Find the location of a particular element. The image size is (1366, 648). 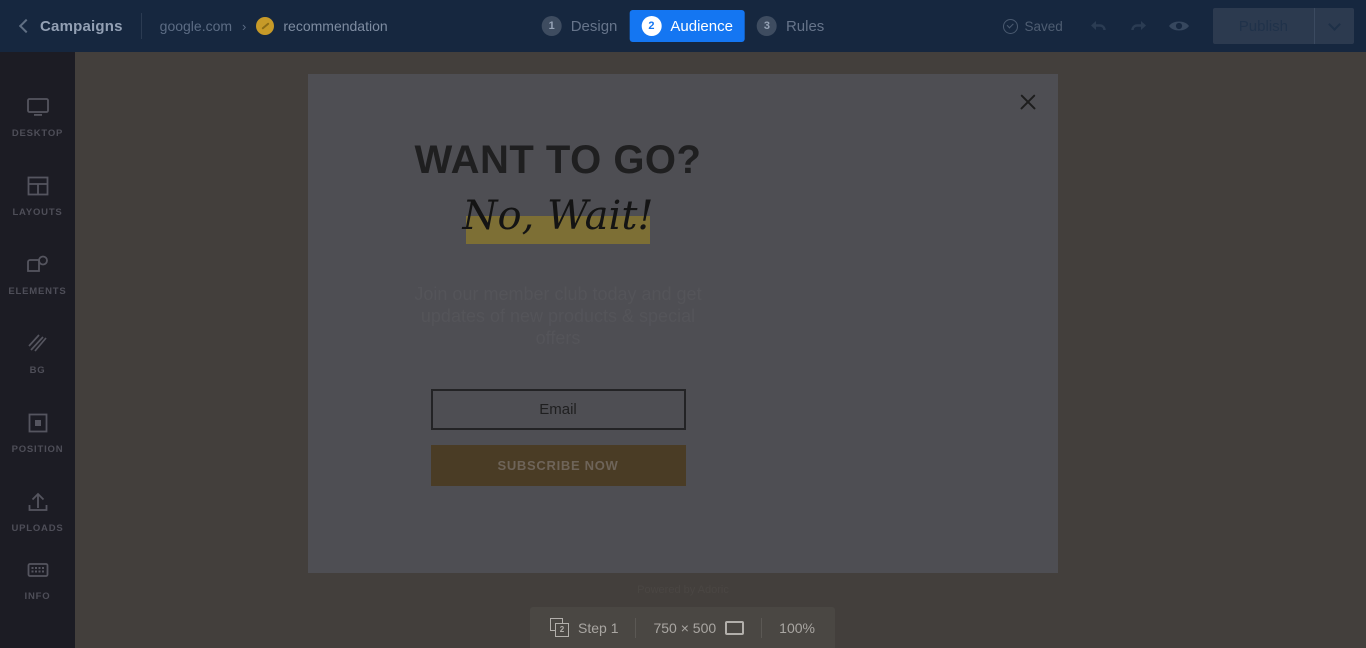

redo-icon is located at coordinates (1139, 26).